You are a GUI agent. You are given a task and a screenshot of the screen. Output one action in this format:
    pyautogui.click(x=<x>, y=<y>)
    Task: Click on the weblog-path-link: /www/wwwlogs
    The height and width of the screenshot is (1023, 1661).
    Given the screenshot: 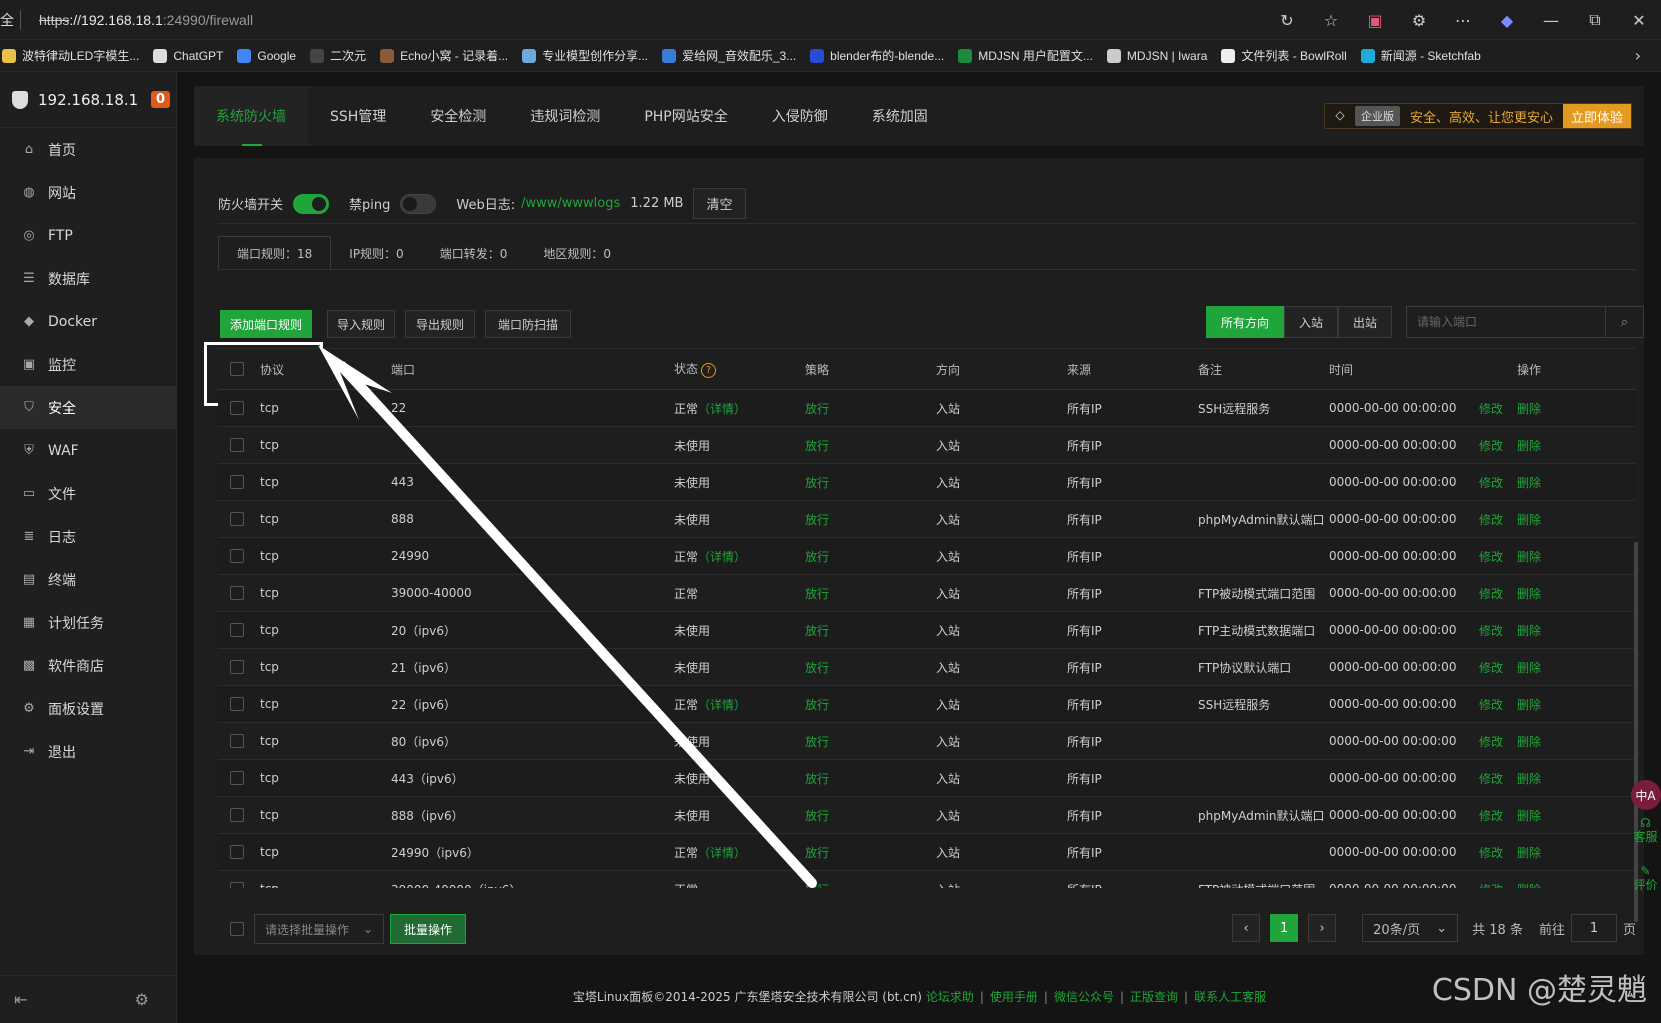 What is the action you would take?
    pyautogui.click(x=570, y=203)
    